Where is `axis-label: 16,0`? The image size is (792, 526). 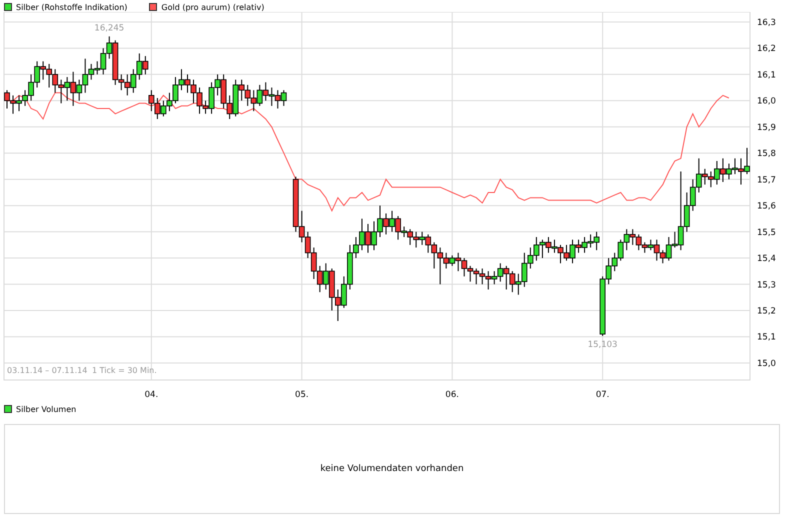
axis-label: 16,0 is located at coordinates (766, 101).